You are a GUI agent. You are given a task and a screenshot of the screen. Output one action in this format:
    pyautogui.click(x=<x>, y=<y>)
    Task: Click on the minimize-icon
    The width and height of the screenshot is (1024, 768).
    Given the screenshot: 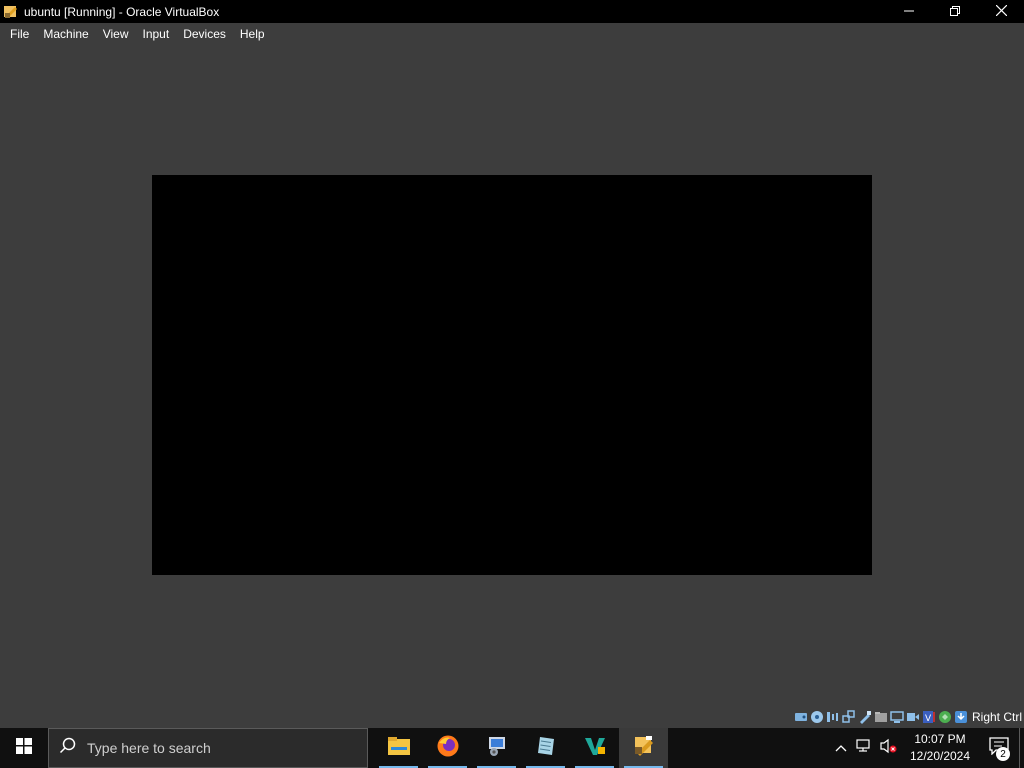 What is the action you would take?
    pyautogui.click(x=909, y=12)
    